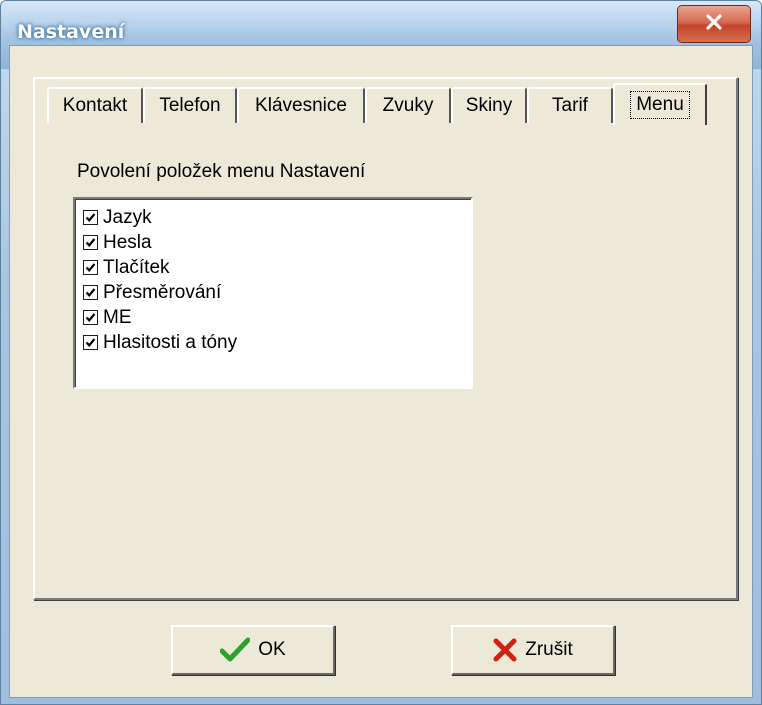 The width and height of the screenshot is (762, 705). I want to click on list-item-label: Jazyk, so click(127, 217).